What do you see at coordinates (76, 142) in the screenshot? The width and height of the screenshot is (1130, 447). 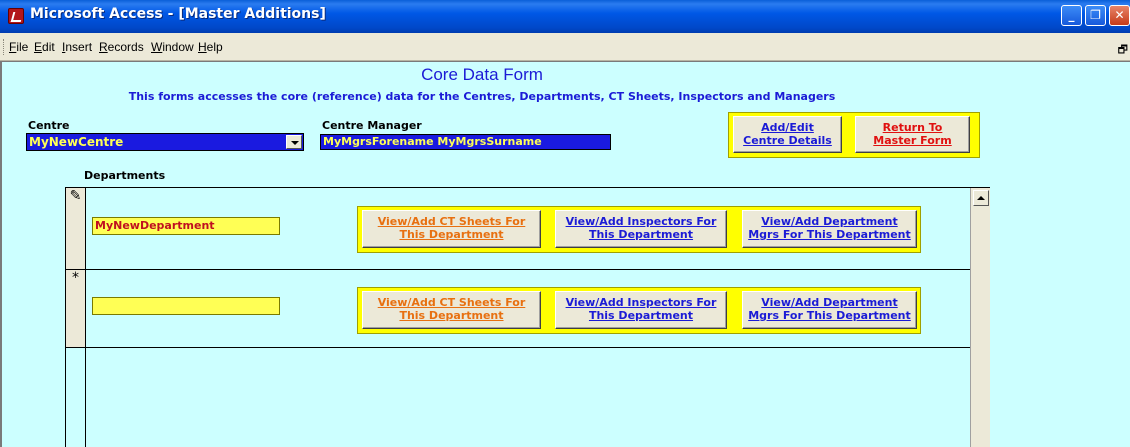 I see `centre-combo-value: MyNewCentre` at bounding box center [76, 142].